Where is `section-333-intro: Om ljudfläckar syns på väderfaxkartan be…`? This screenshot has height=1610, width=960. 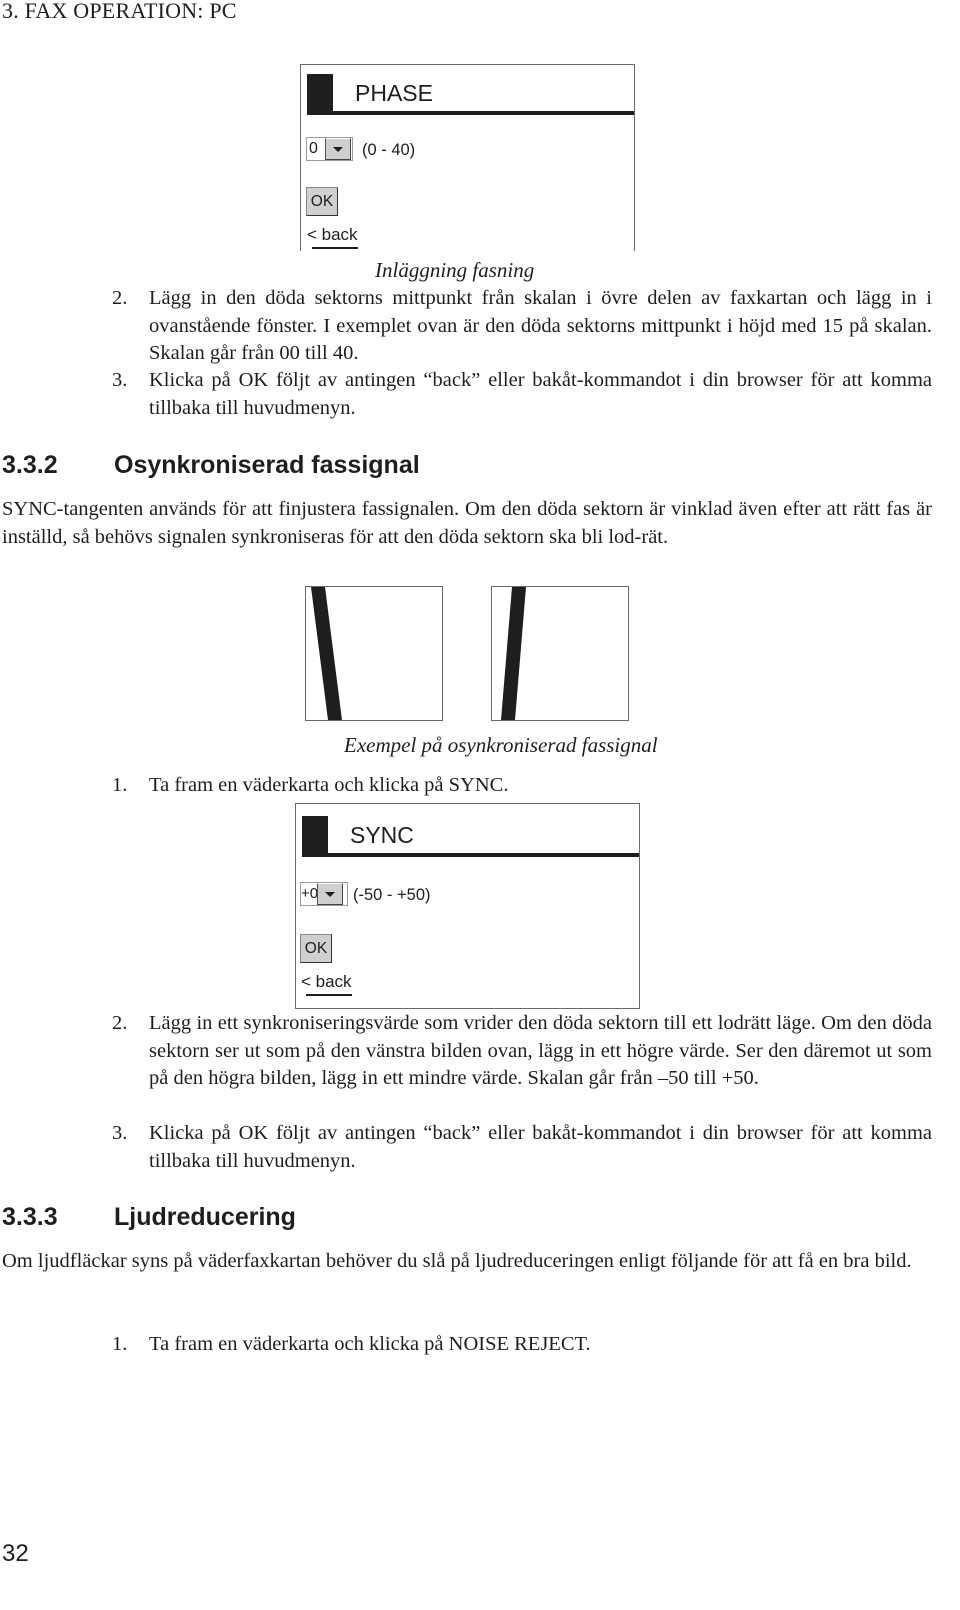 section-333-intro: Om ljudfläckar syns på väderfaxkartan be… is located at coordinates (457, 1261).